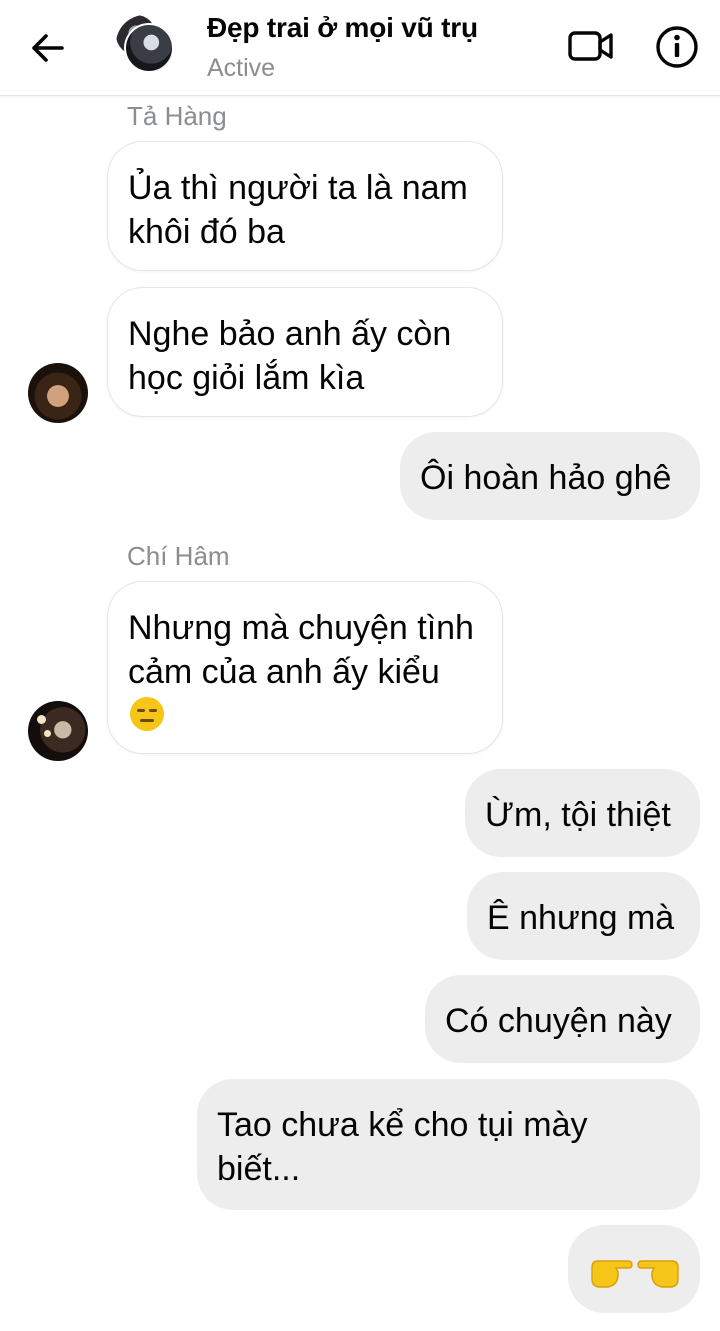 This screenshot has height=1331, width=720. I want to click on video-call-button, so click(591, 46).